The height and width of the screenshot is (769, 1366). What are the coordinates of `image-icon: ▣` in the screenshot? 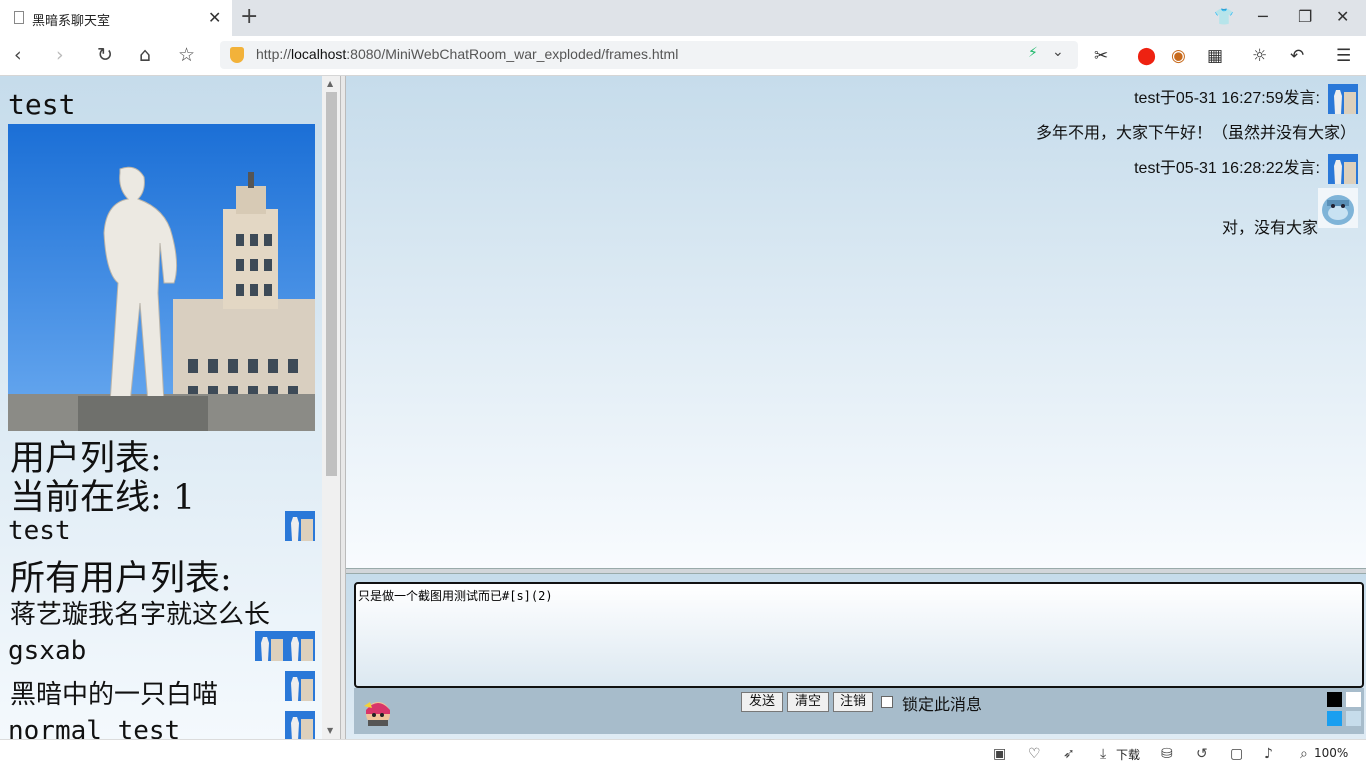 It's located at (999, 754).